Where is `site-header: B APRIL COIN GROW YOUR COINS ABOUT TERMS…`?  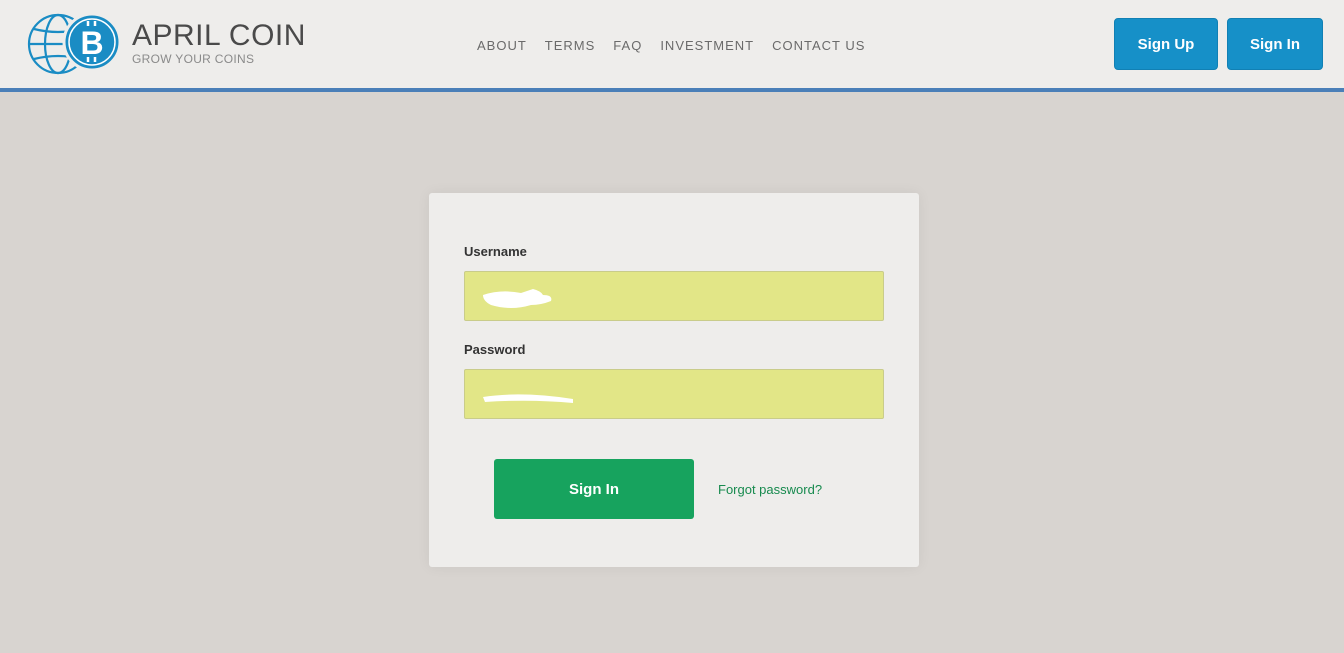
site-header: B APRIL COIN GROW YOUR COINS ABOUT TERMS… is located at coordinates (672, 46).